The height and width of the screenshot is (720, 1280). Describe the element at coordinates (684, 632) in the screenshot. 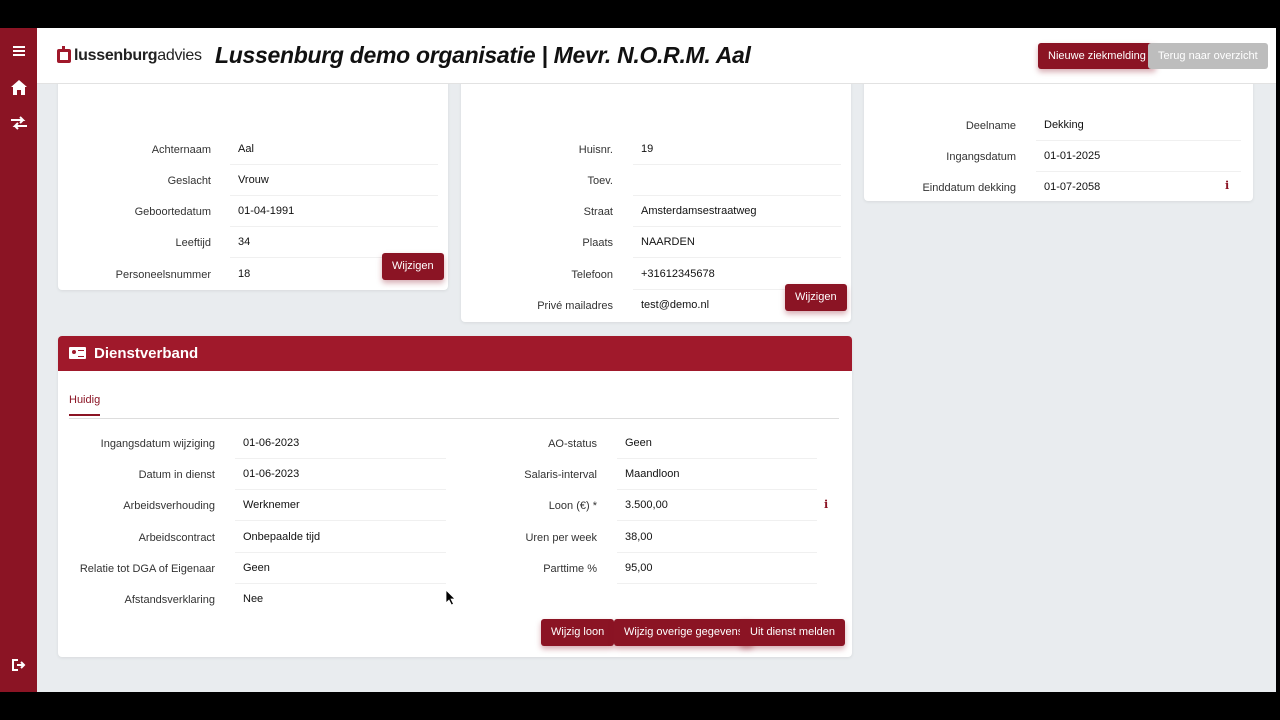

I see `wijzig-overige-gegevens-button: Wijzig overige gegevens` at that location.